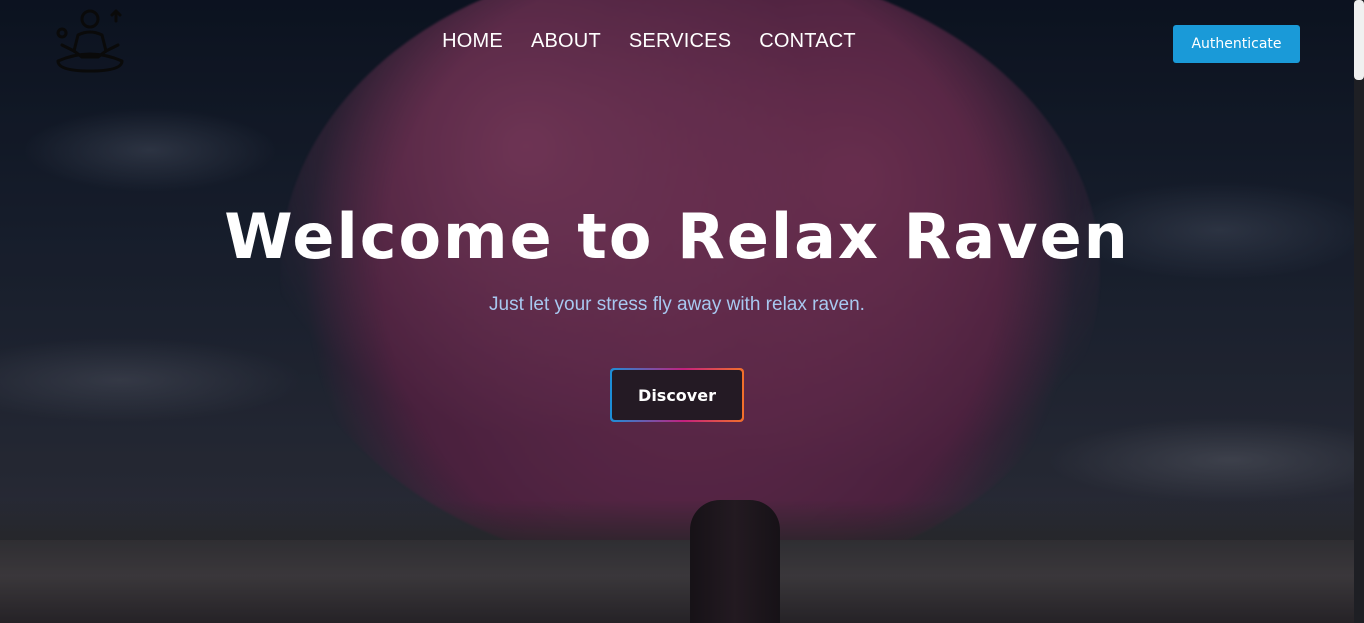  I want to click on nav-about: ABOUT, so click(566, 41).